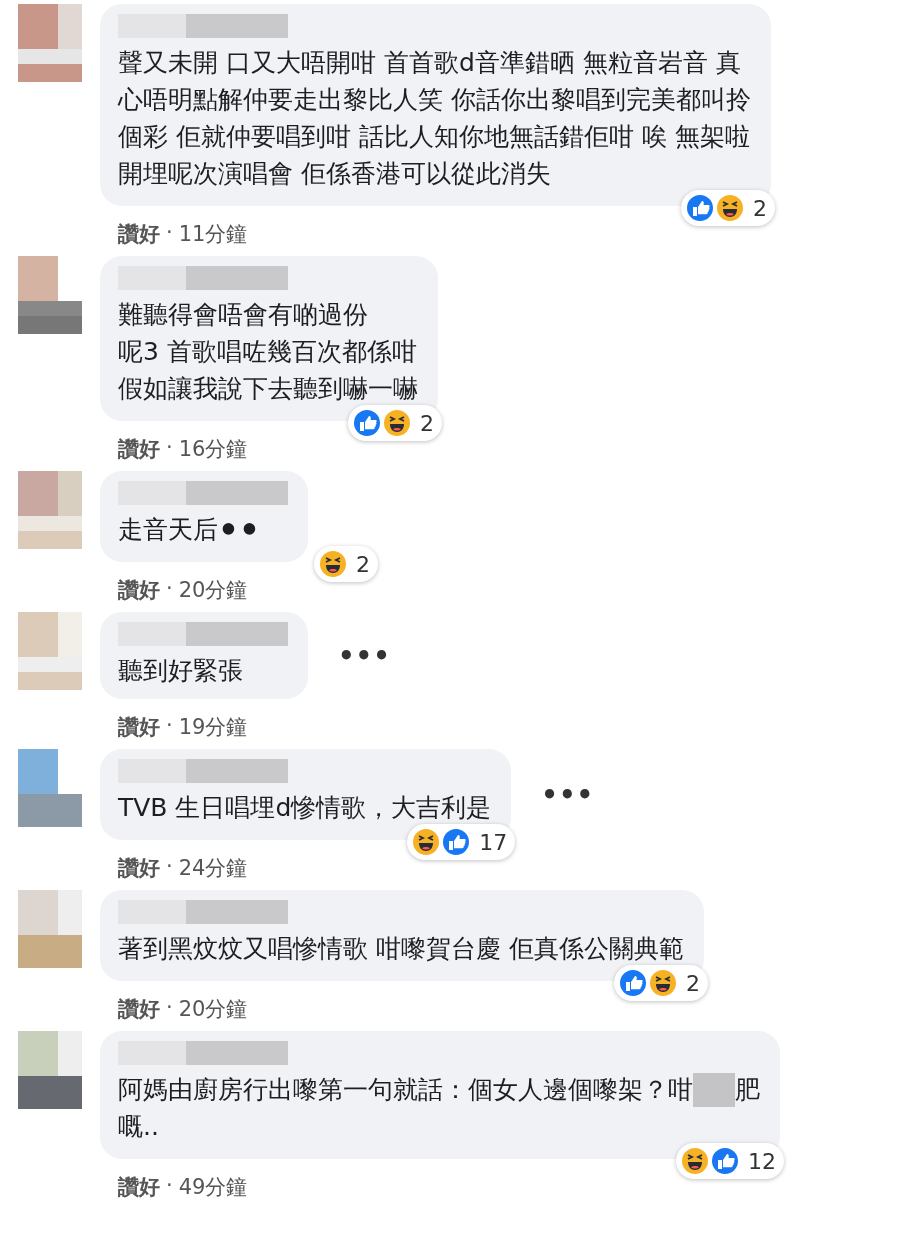 The width and height of the screenshot is (900, 1233). I want to click on reaction-badge: 12, so click(730, 1161).